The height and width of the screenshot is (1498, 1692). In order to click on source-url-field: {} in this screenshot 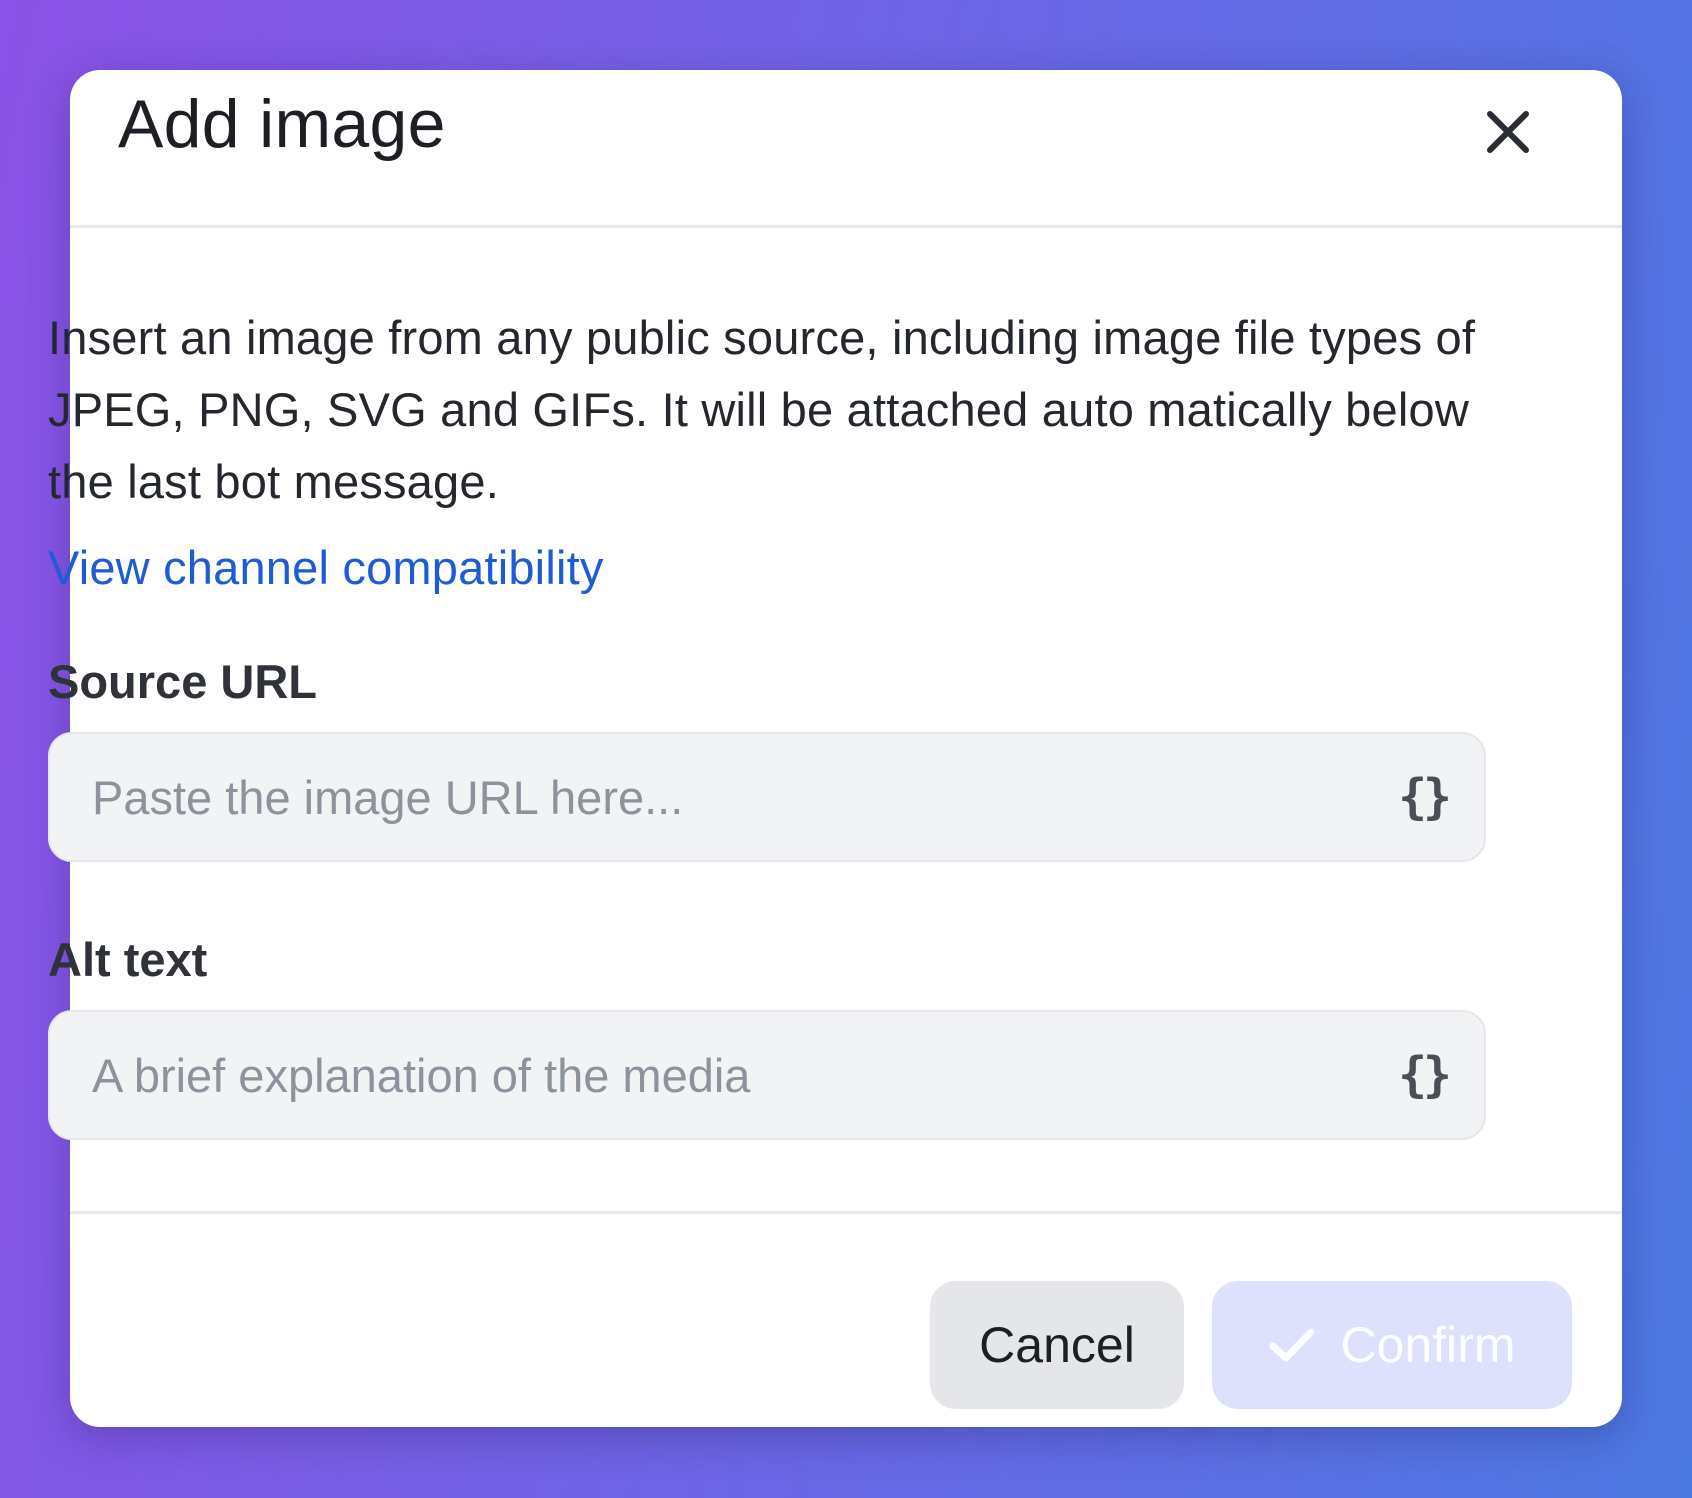, I will do `click(767, 797)`.